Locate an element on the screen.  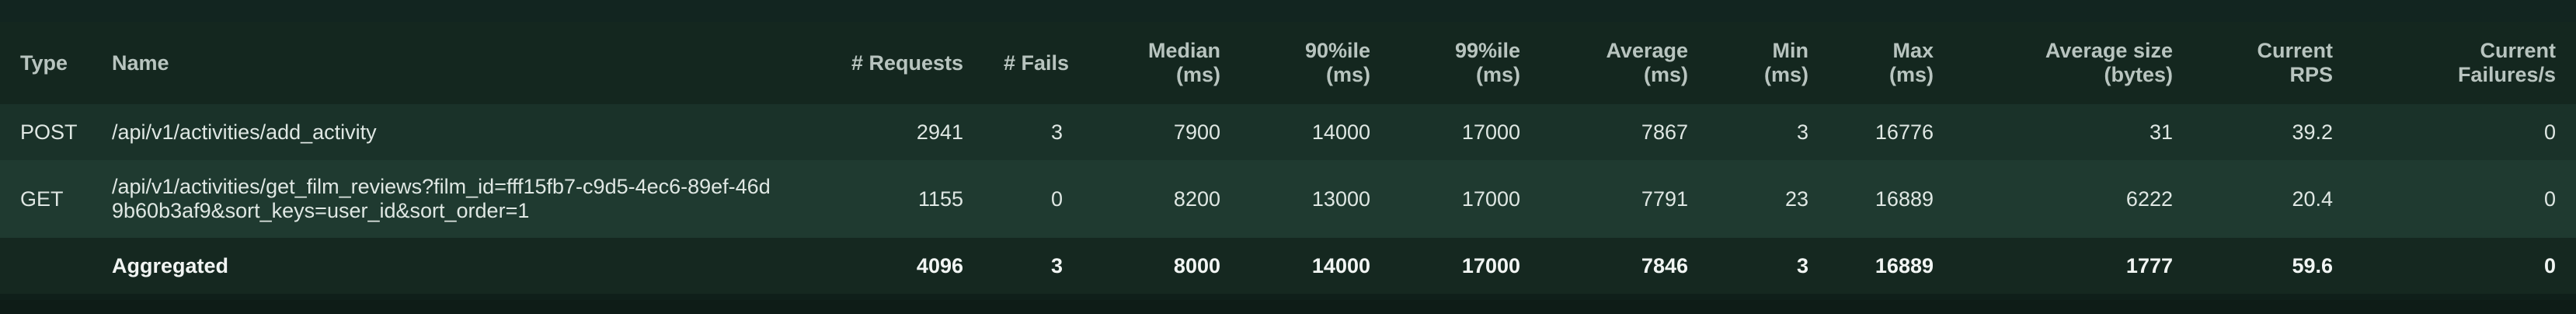
header-average-size: Average size (bytes) is located at coordinates (2073, 63).